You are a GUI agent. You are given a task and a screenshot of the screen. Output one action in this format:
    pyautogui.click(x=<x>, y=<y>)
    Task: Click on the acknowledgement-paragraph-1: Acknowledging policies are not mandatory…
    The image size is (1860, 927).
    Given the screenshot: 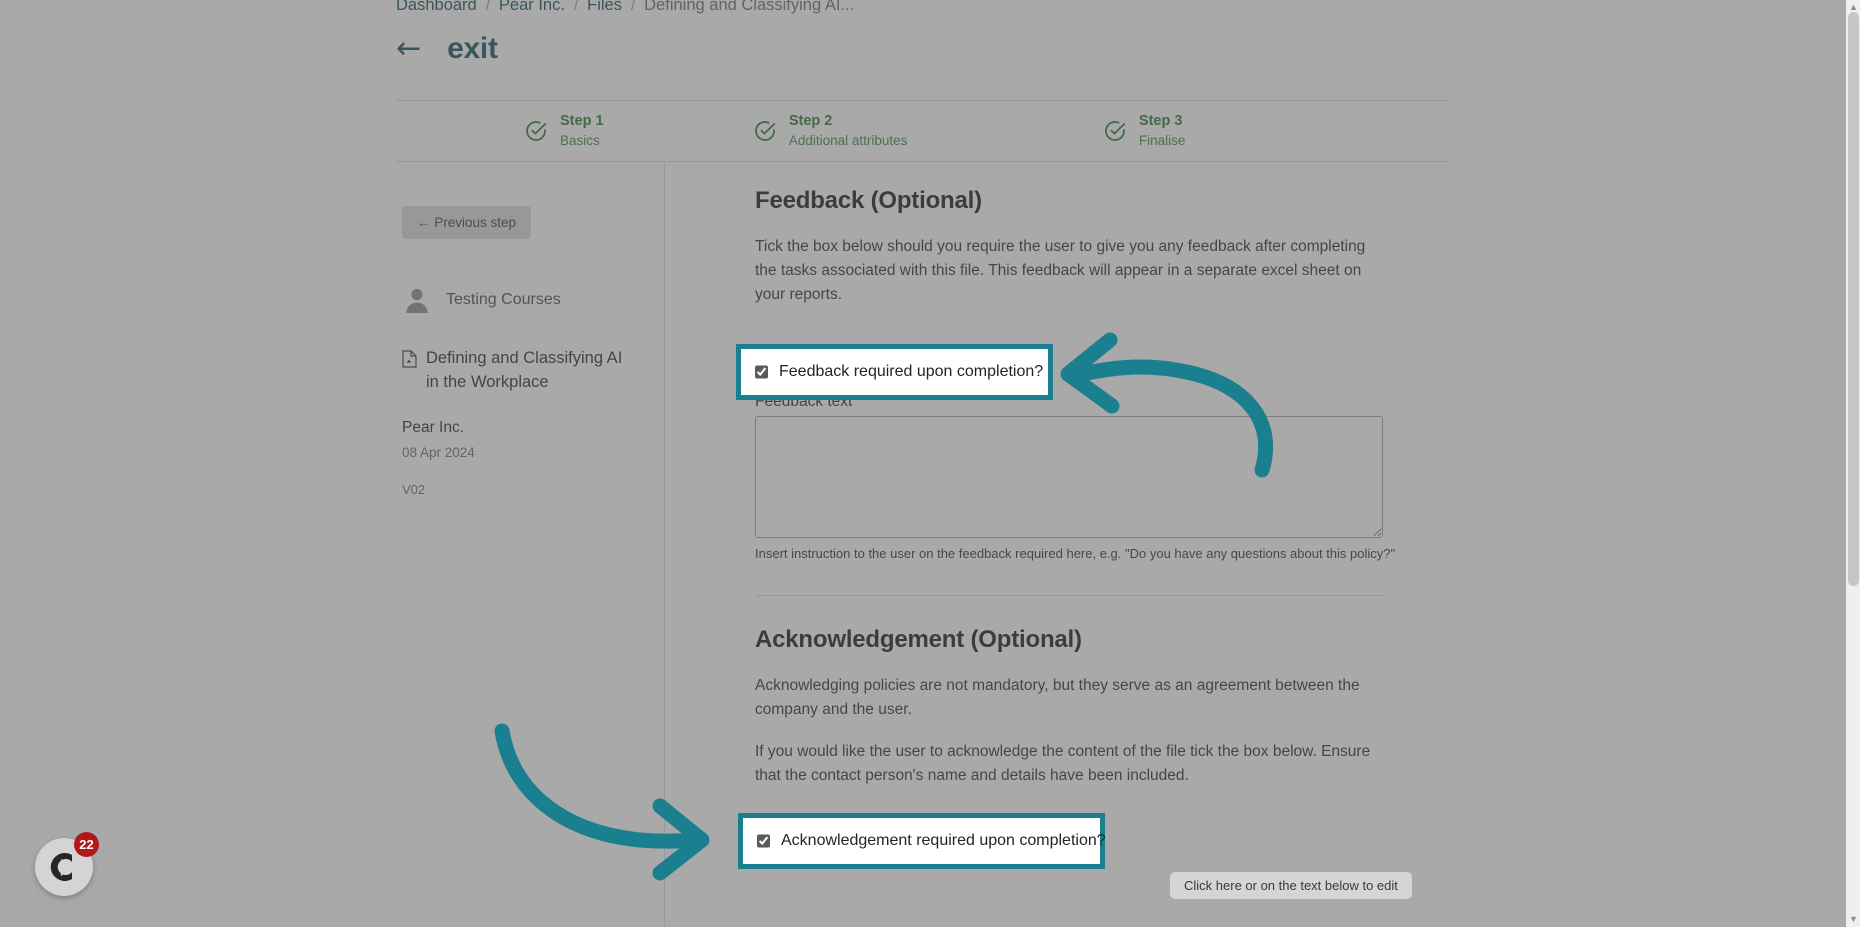 What is the action you would take?
    pyautogui.click(x=1057, y=698)
    